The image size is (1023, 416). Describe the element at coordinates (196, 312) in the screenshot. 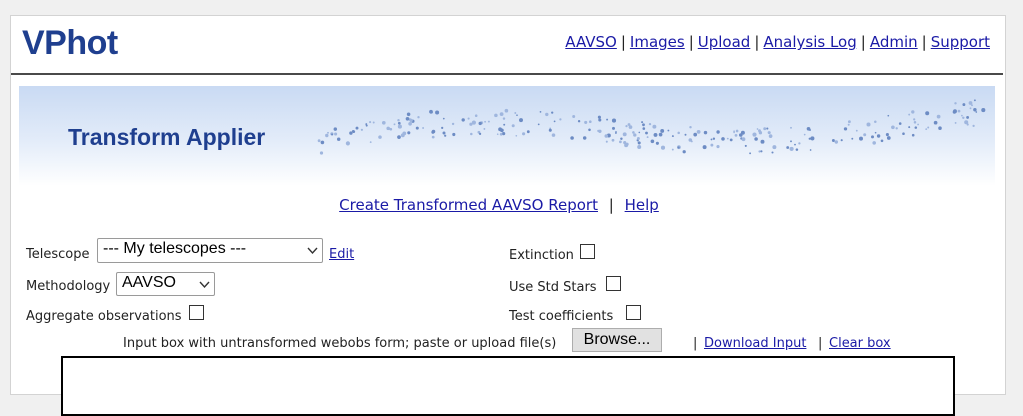

I see `aggregate-checkbox` at that location.